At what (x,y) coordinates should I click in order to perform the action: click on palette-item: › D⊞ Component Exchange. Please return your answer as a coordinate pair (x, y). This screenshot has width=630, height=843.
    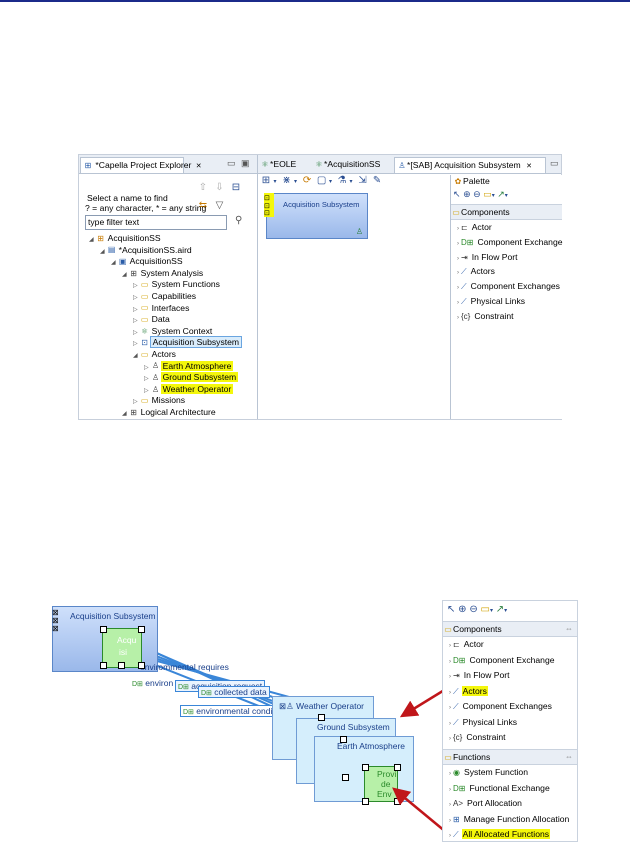
    Looking at the image, I should click on (513, 660).